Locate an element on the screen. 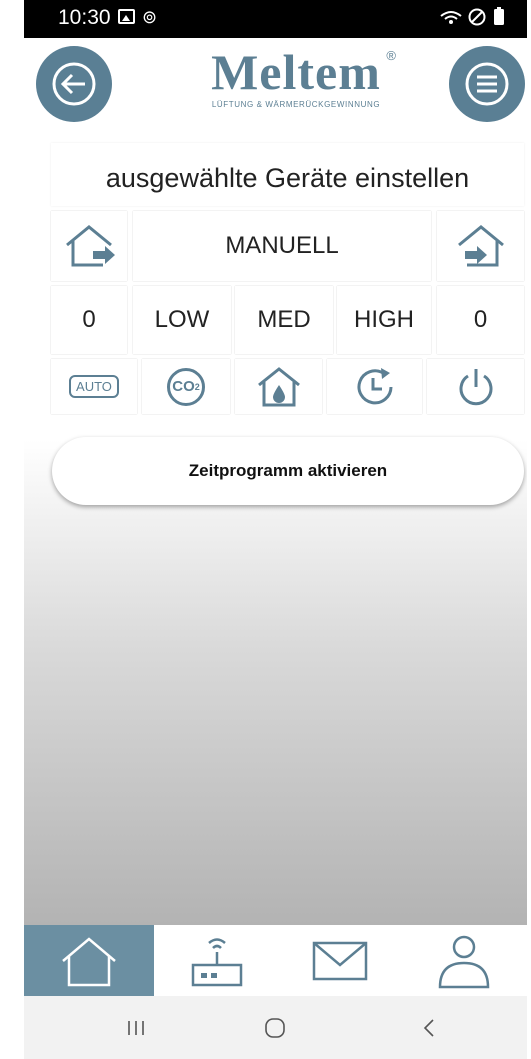 The height and width of the screenshot is (1059, 531). system-navigation-bar is located at coordinates (275, 1027).